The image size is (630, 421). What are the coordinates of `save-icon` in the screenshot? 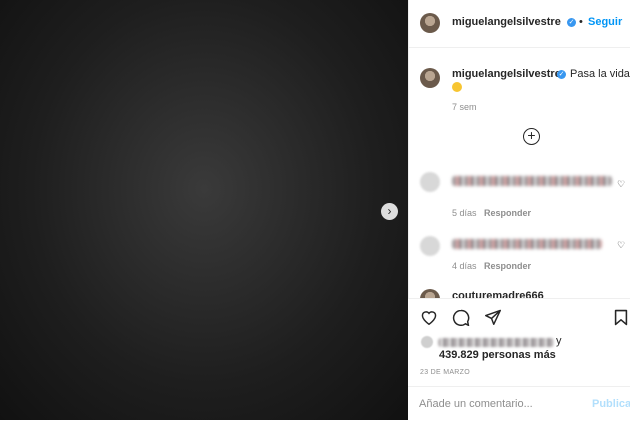 It's located at (621, 320).